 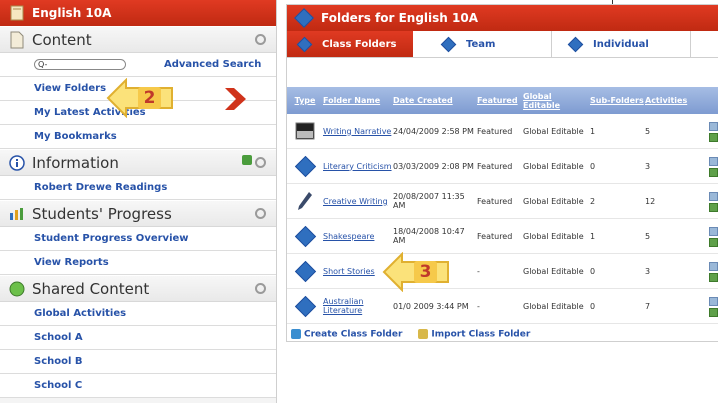 I want to click on folder-actions: Create Class Folder Import Class Folder, so click(x=410, y=334).